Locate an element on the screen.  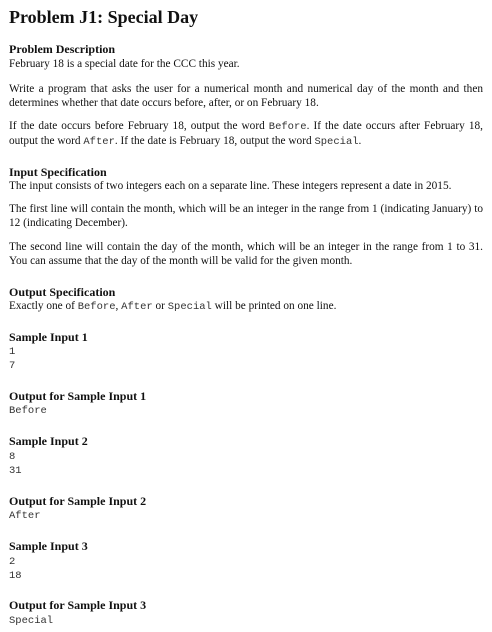
problem-description-heading: Problem Description is located at coordinates (62, 49).